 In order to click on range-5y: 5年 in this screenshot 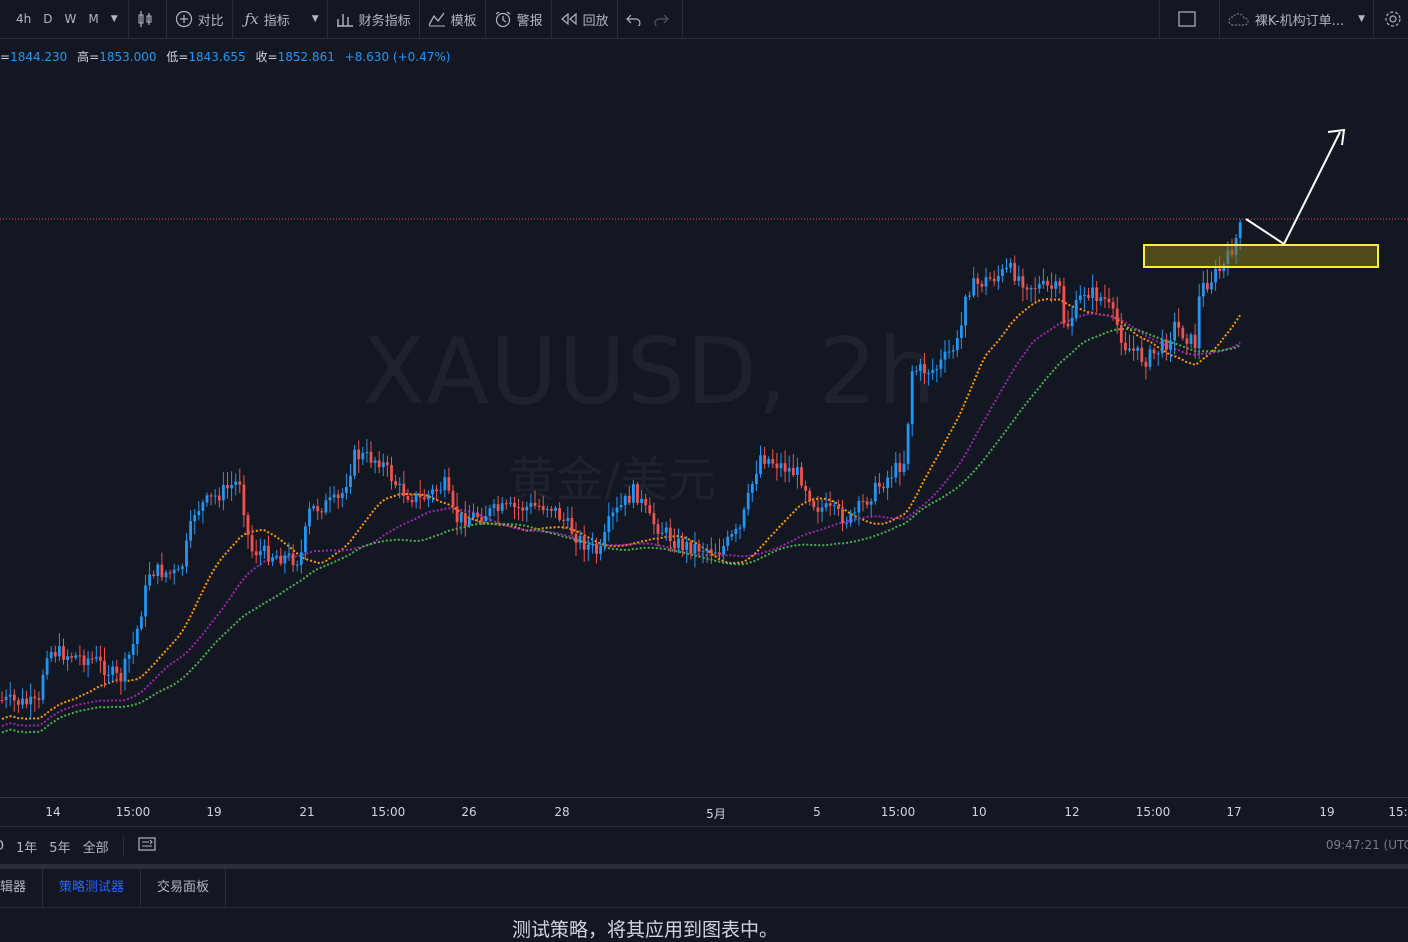, I will do `click(59, 846)`.